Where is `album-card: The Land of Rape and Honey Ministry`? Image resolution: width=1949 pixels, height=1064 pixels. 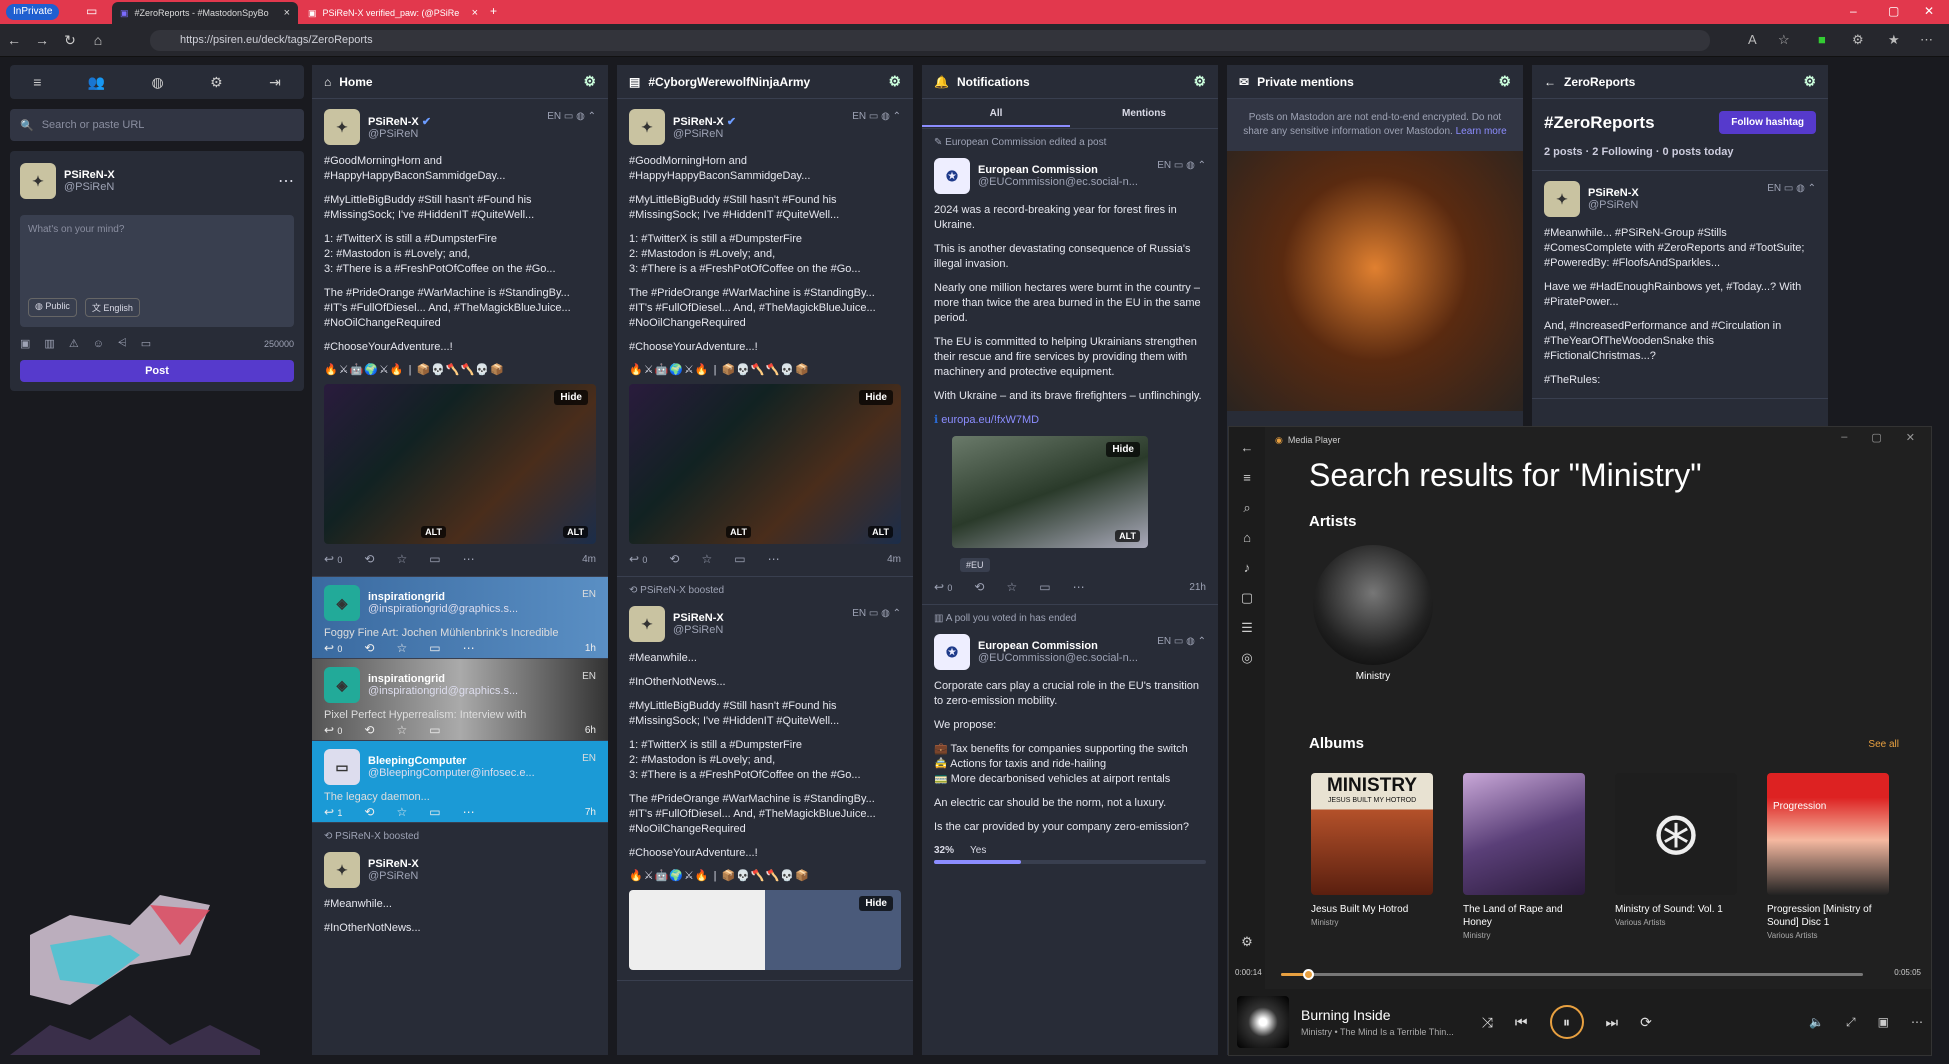
album-card: The Land of Rape and Honey Ministry is located at coordinates (1524, 856).